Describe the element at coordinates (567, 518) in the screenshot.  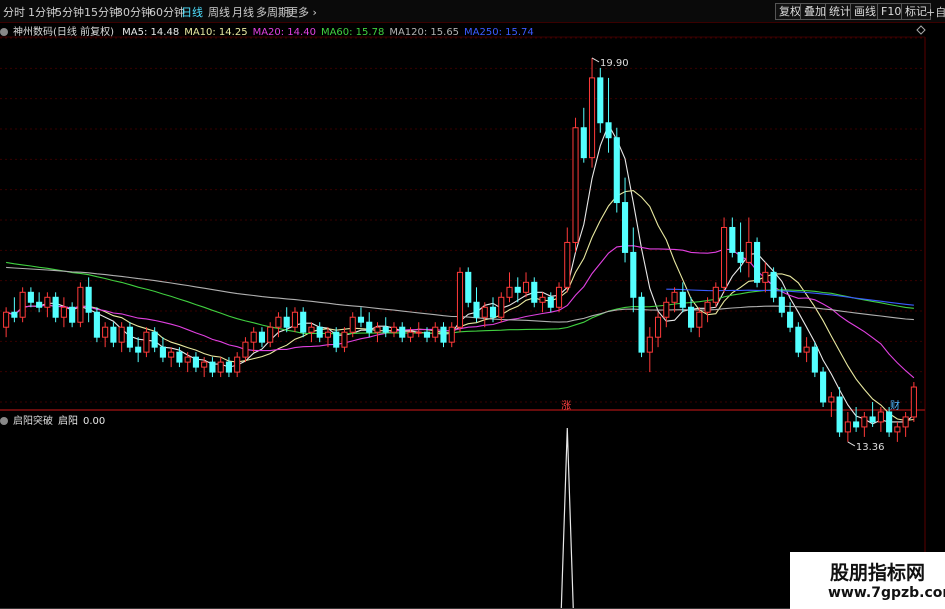
I see `signal-spike` at that location.